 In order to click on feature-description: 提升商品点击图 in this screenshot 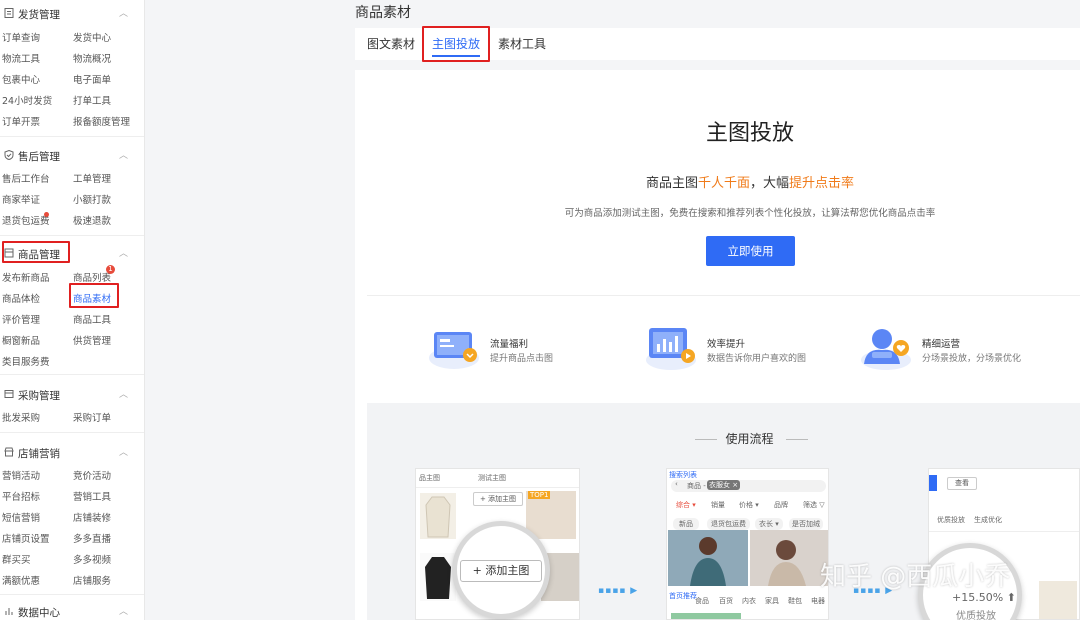, I will do `click(522, 359)`.